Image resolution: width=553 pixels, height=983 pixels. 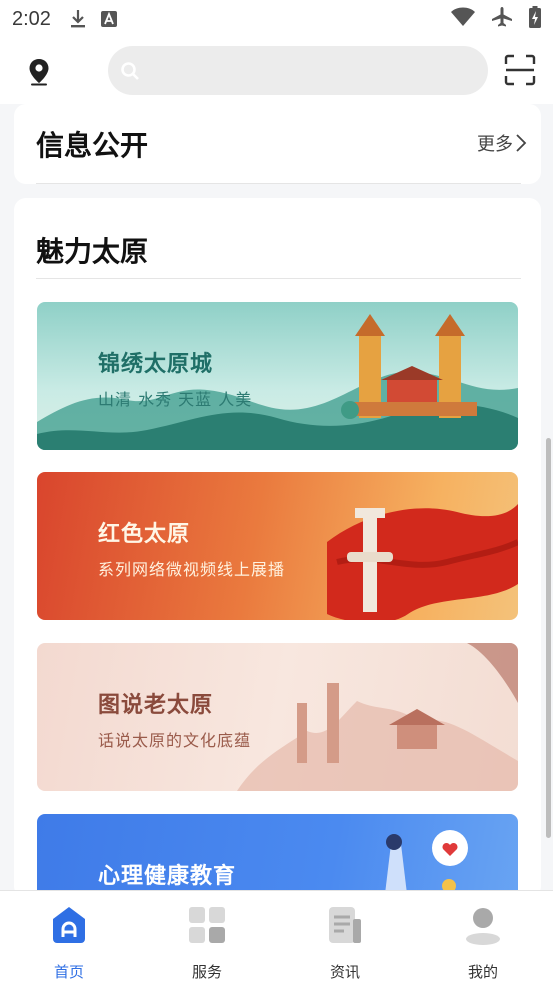 I want to click on search-bar, so click(x=298, y=70).